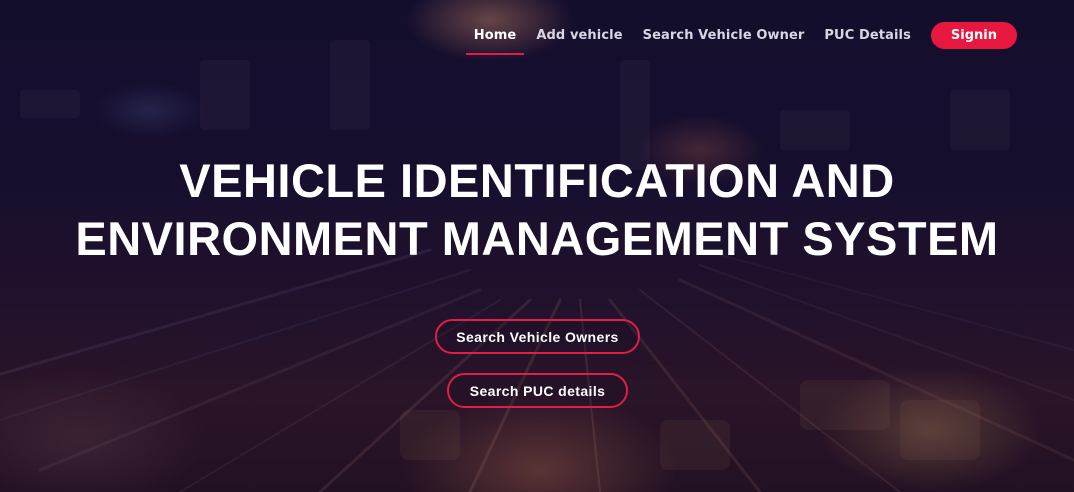 This screenshot has width=1074, height=492. Describe the element at coordinates (867, 35) in the screenshot. I see `nav-puc-details: PUC Details` at that location.